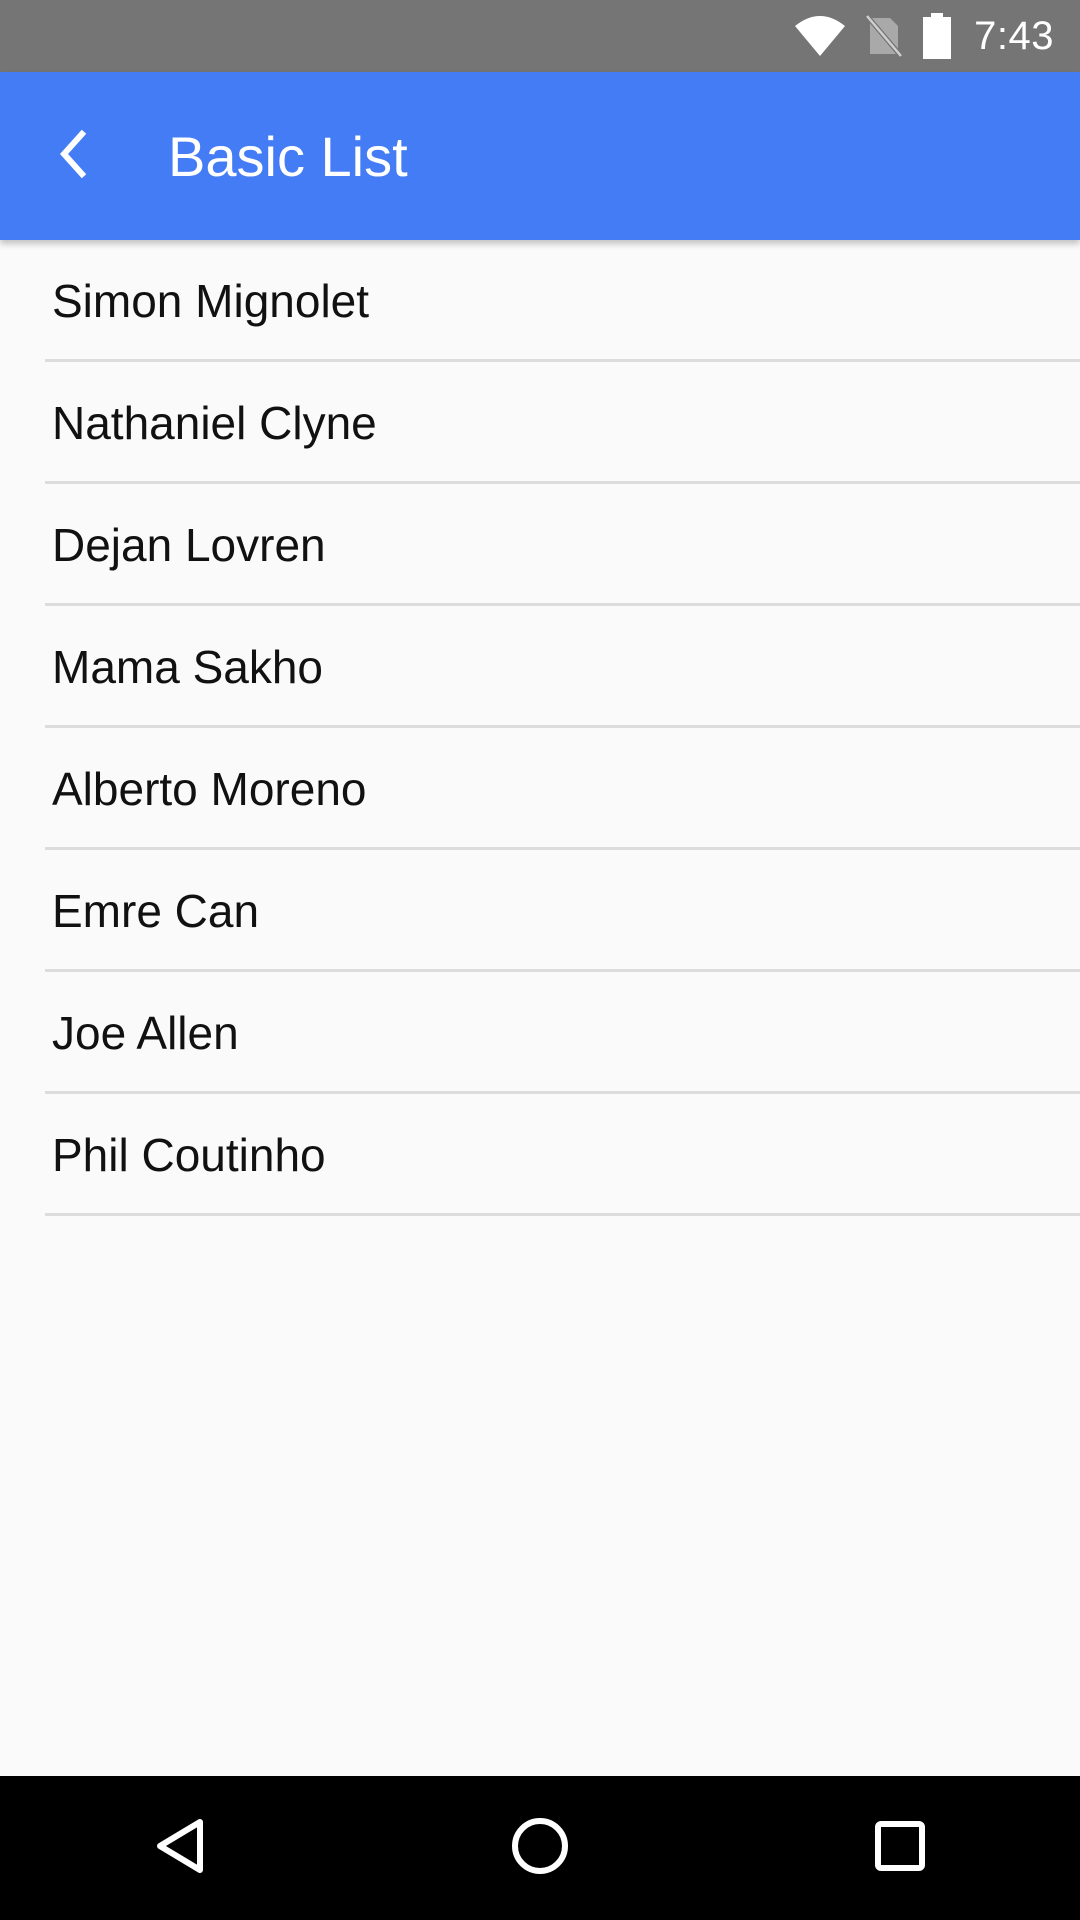 Image resolution: width=1080 pixels, height=1920 pixels. I want to click on list-item: Simon Mignolet, so click(540, 301).